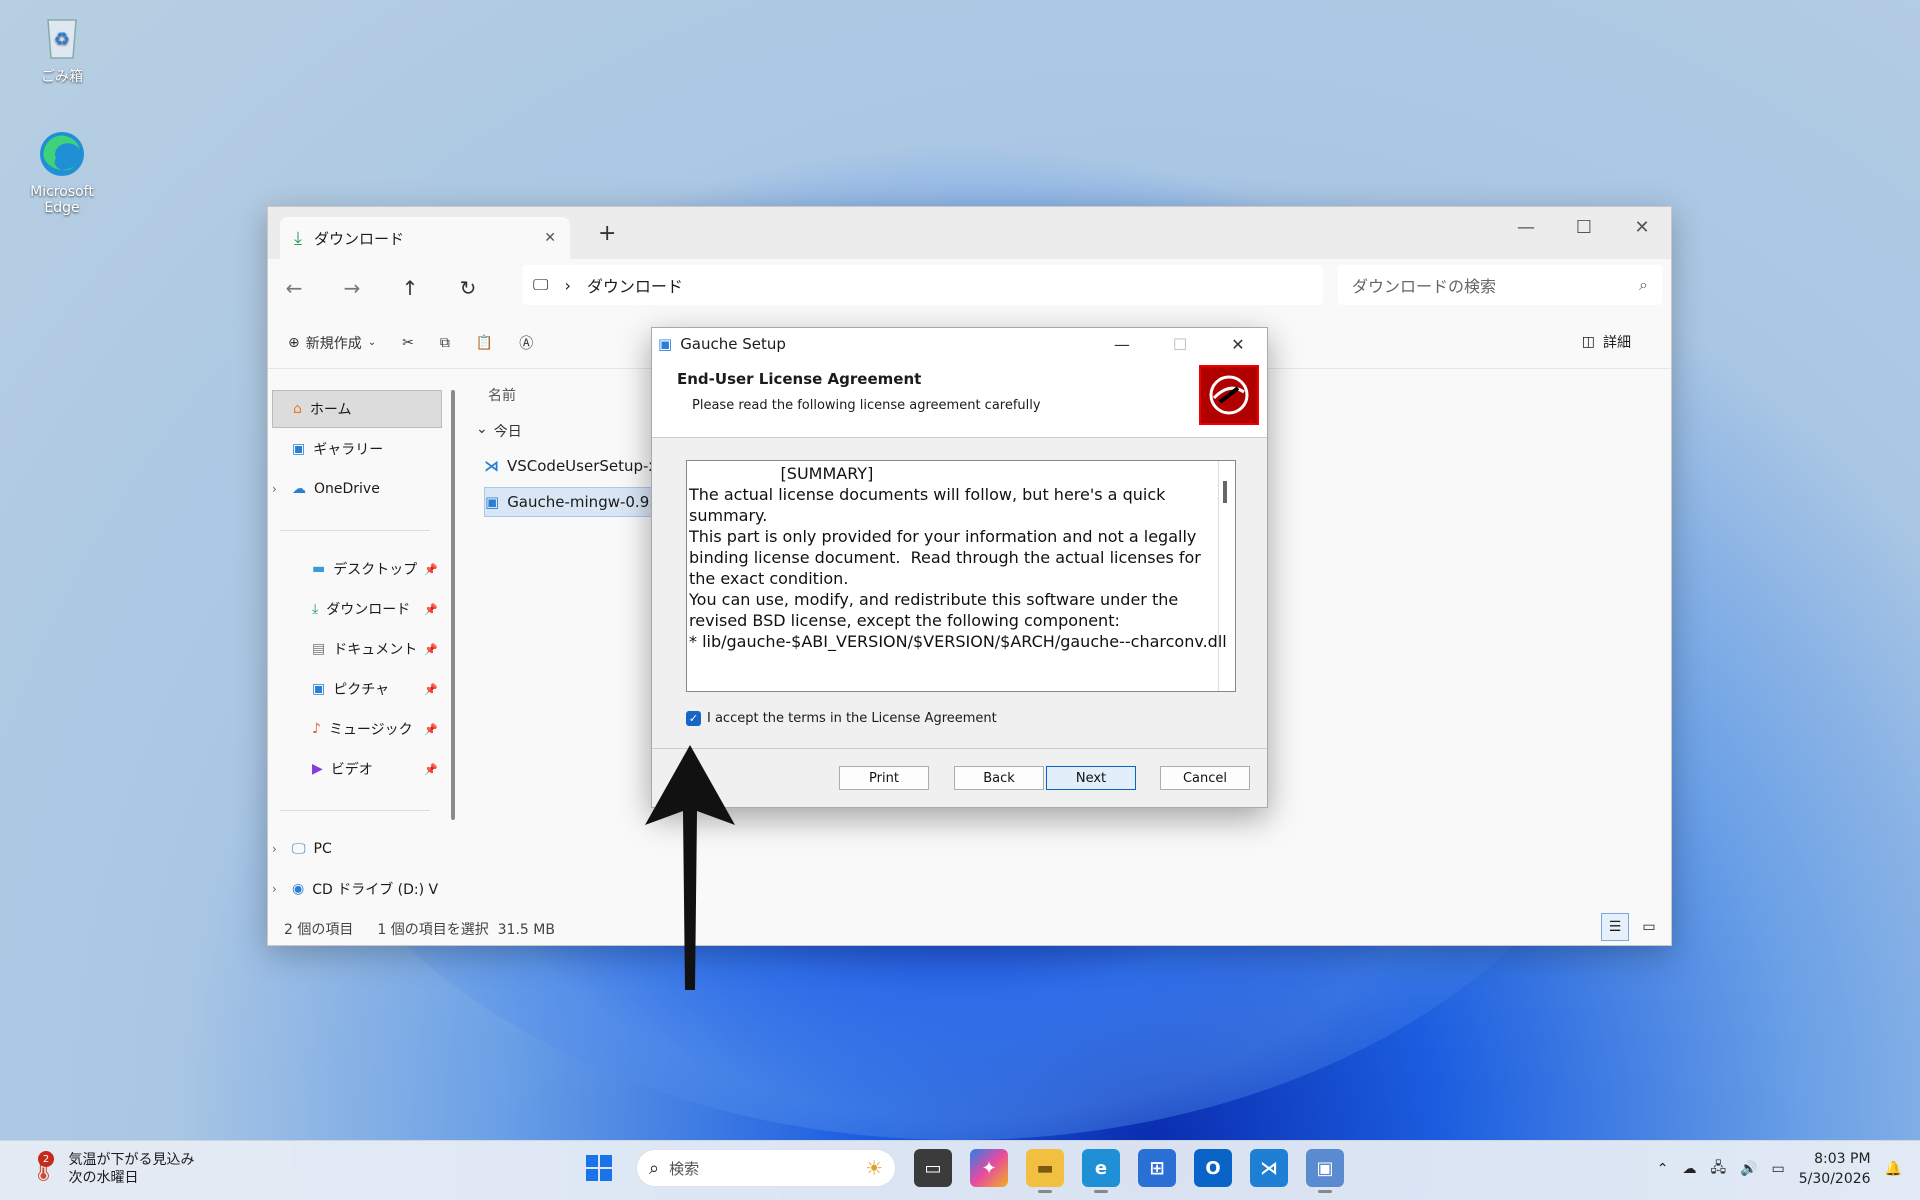 Image resolution: width=1920 pixels, height=1200 pixels. I want to click on breadcrumb-downloads: ダウンロード, so click(635, 285).